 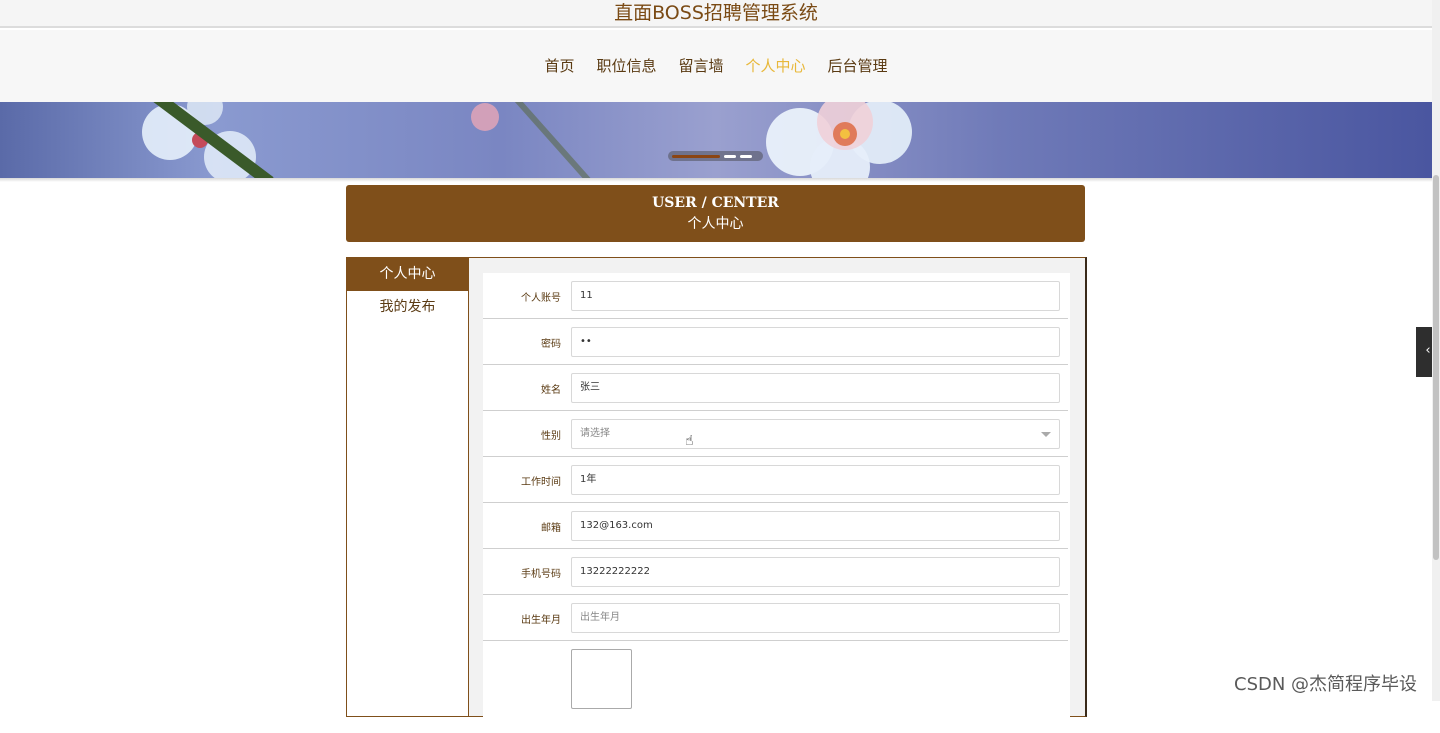 I want to click on form-row-birth: 出生年月 出生年月, so click(x=775, y=618).